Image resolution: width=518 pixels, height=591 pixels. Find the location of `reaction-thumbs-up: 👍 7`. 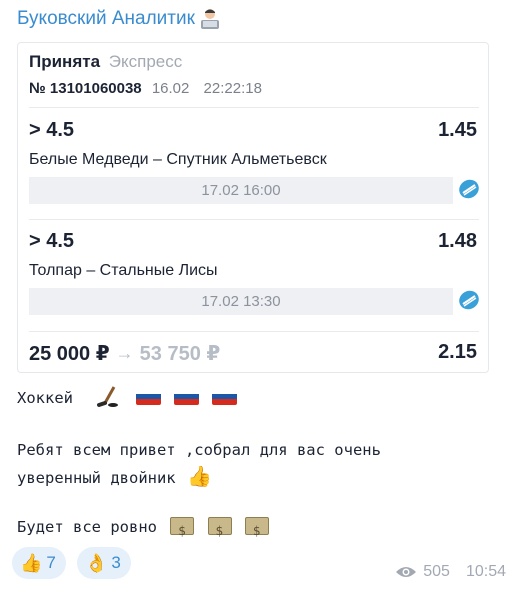

reaction-thumbs-up: 👍 7 is located at coordinates (39, 563).